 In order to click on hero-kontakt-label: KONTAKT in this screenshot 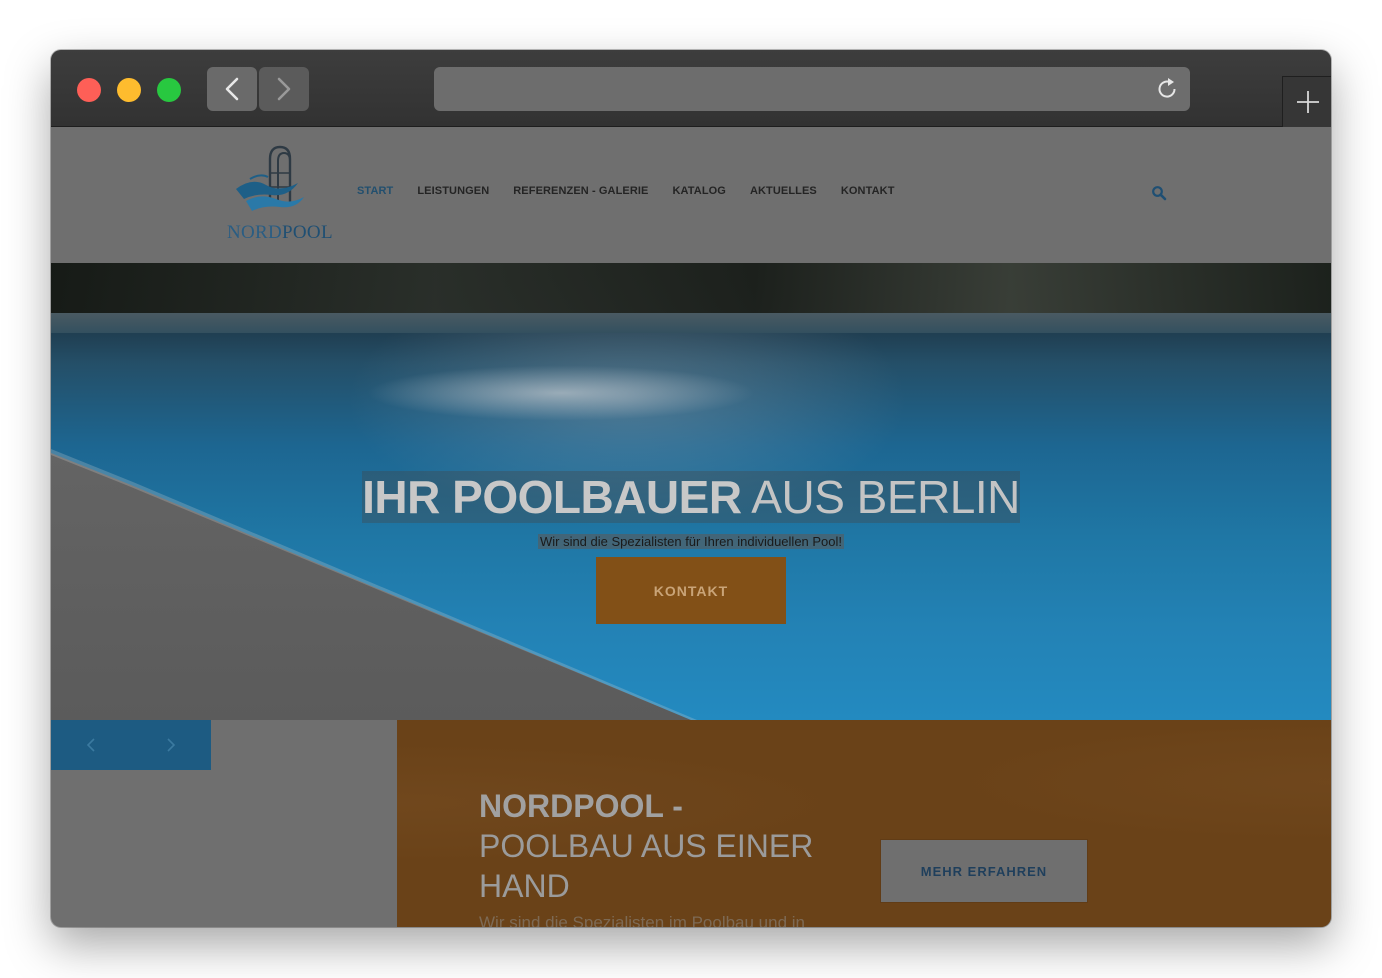, I will do `click(691, 590)`.